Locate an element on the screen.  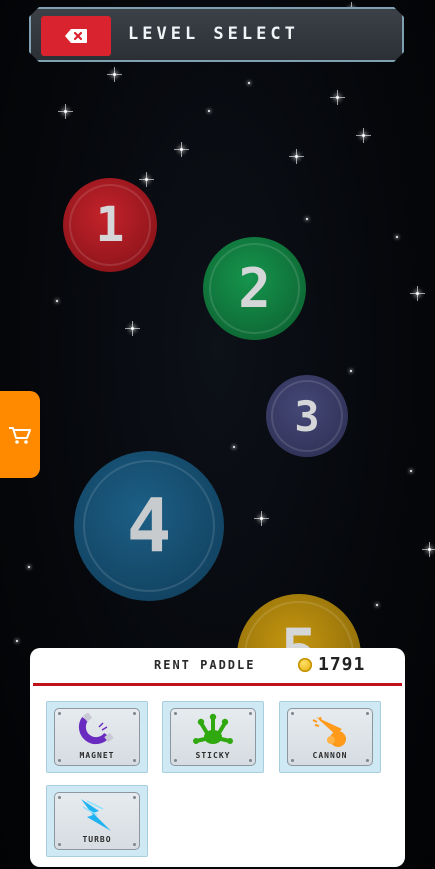
divider is located at coordinates (217, 684).